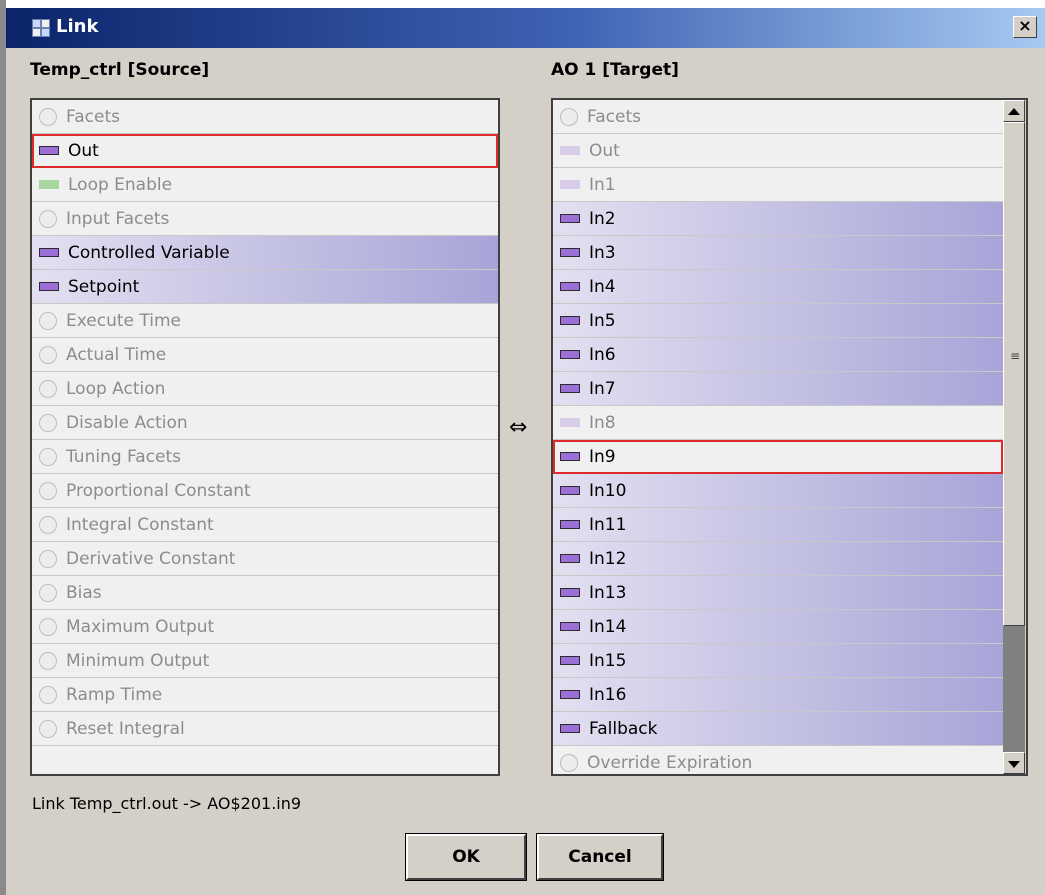 This screenshot has height=895, width=1045. Describe the element at coordinates (778, 321) in the screenshot. I see `target-slot-row: In5` at that location.